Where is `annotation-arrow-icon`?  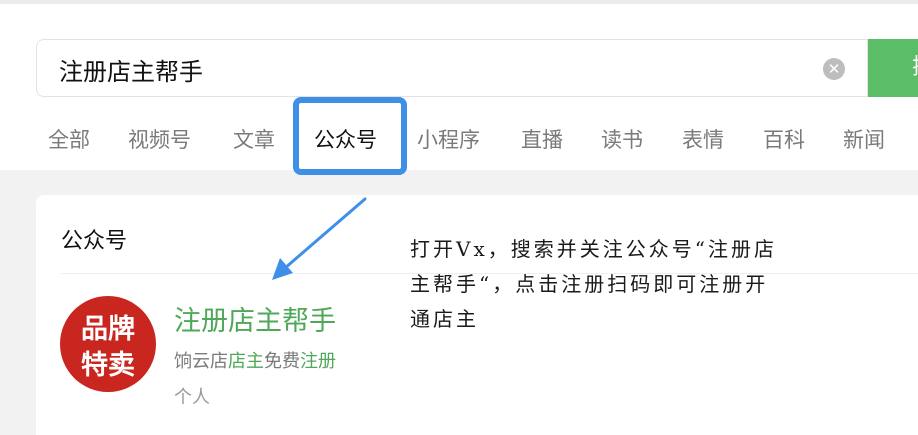 annotation-arrow-icon is located at coordinates (319, 238).